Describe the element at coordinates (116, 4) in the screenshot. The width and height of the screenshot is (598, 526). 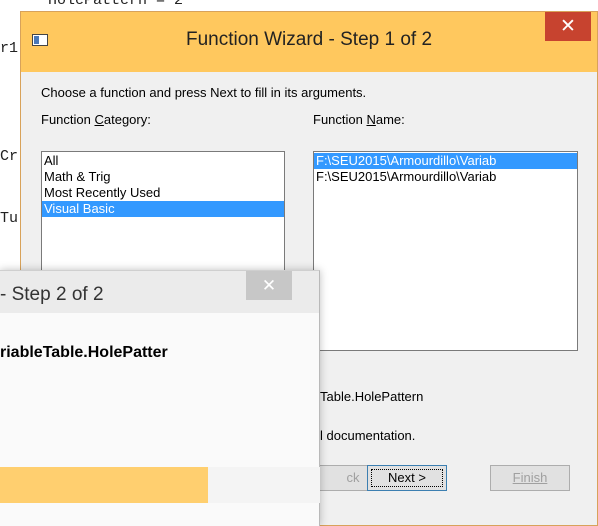
I see `code-line-1: HolePattern = 2` at that location.